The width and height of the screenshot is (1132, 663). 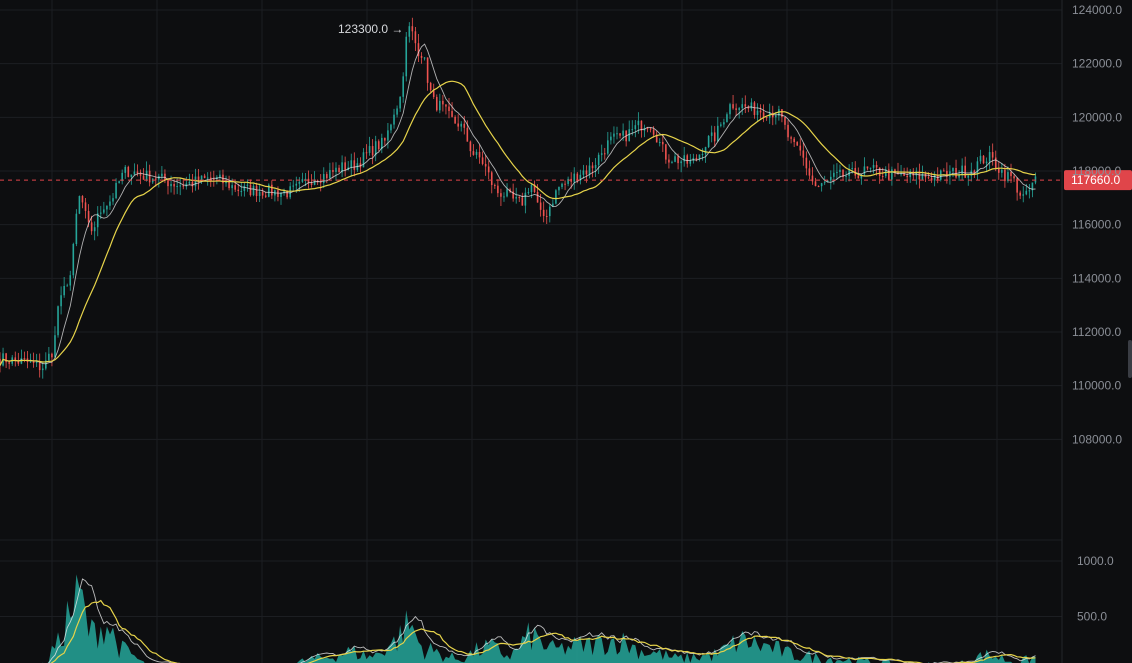 What do you see at coordinates (1097, 10) in the screenshot?
I see `price-tick-label-0: 124000.0` at bounding box center [1097, 10].